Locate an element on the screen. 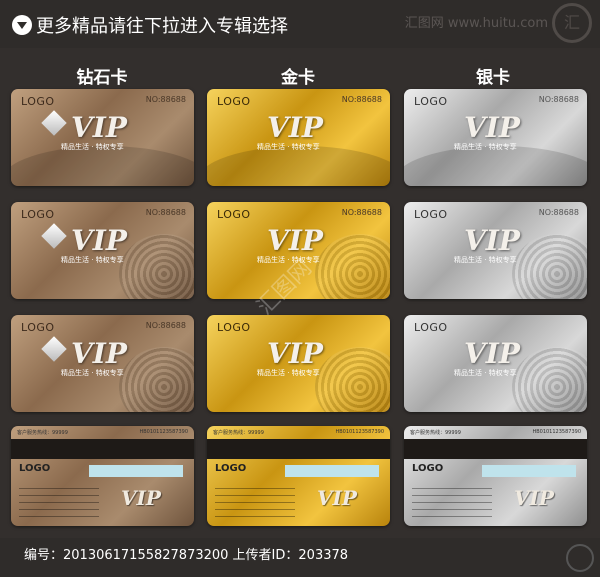 This screenshot has height=577, width=600. card-gold-1: LOGO NO:88688 VIP 精品生活 · 特权专享 is located at coordinates (298, 137).